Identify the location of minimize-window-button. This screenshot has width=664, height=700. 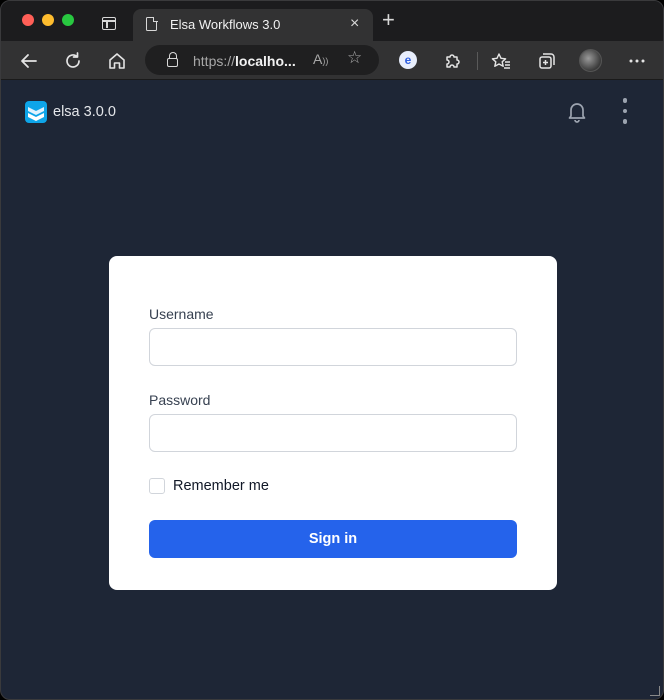
(48, 20).